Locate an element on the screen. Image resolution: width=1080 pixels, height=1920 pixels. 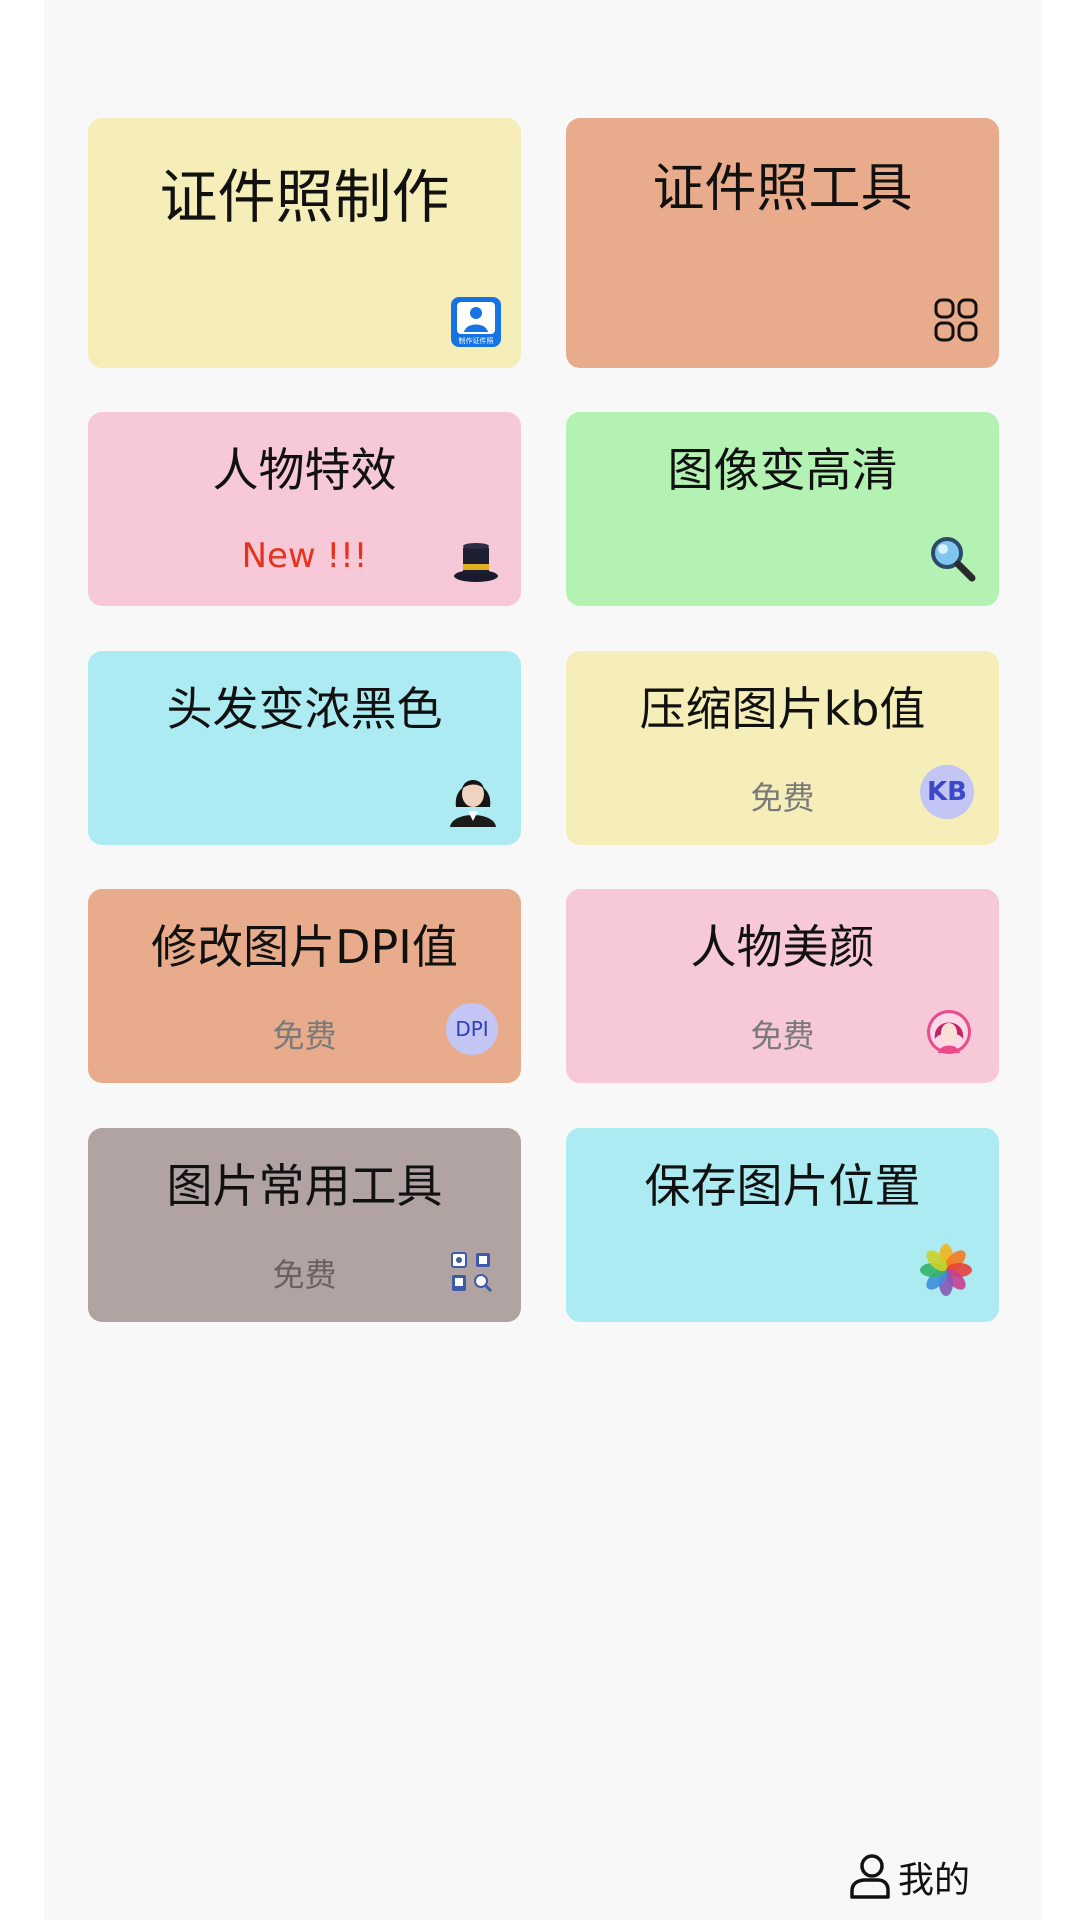
grid-apps-icon is located at coordinates (956, 320).